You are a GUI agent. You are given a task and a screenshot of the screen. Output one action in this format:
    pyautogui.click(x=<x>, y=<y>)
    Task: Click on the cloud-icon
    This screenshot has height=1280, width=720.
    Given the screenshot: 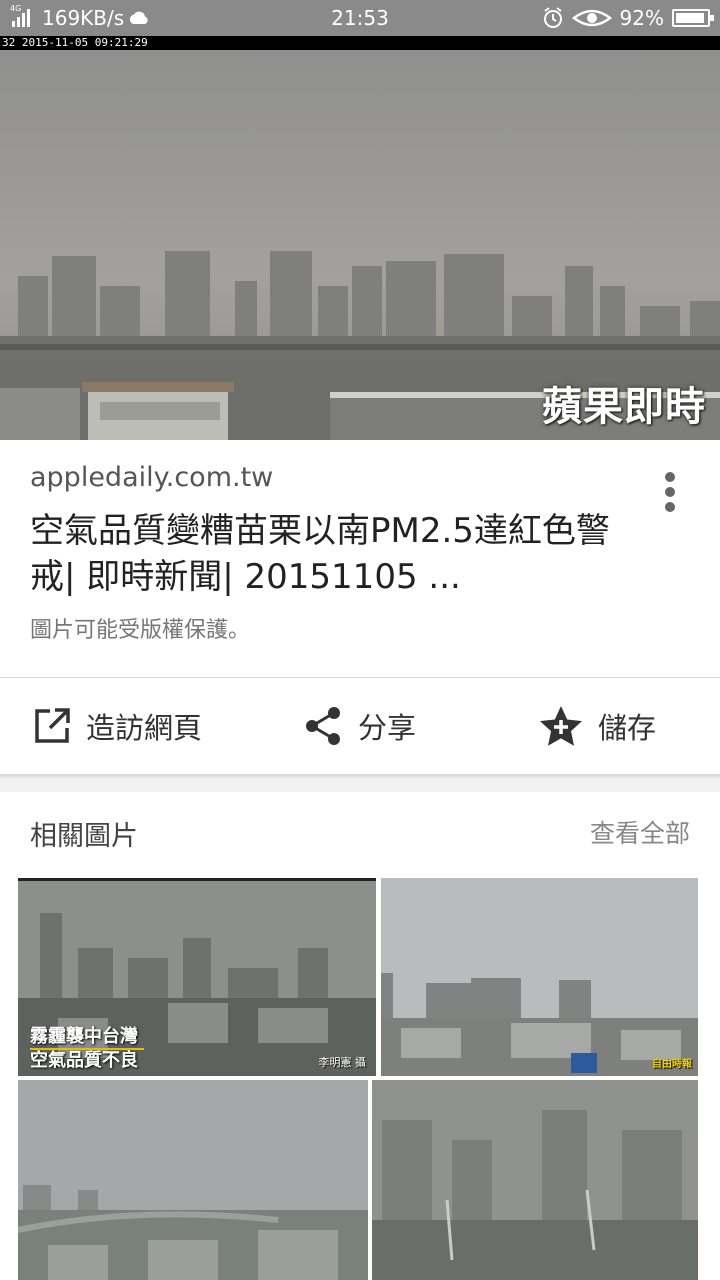 What is the action you would take?
    pyautogui.click(x=139, y=17)
    